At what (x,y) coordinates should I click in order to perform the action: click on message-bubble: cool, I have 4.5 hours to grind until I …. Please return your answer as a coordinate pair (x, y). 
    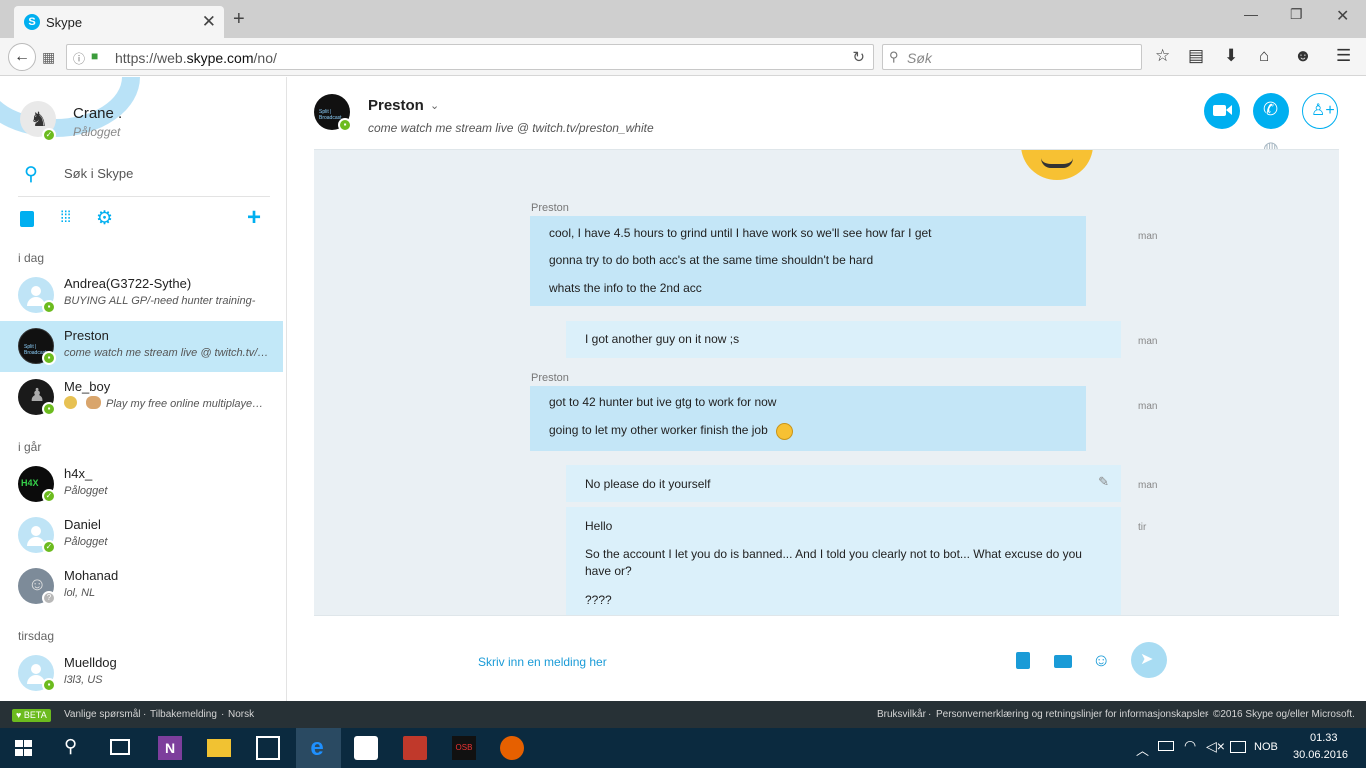
    Looking at the image, I should click on (808, 261).